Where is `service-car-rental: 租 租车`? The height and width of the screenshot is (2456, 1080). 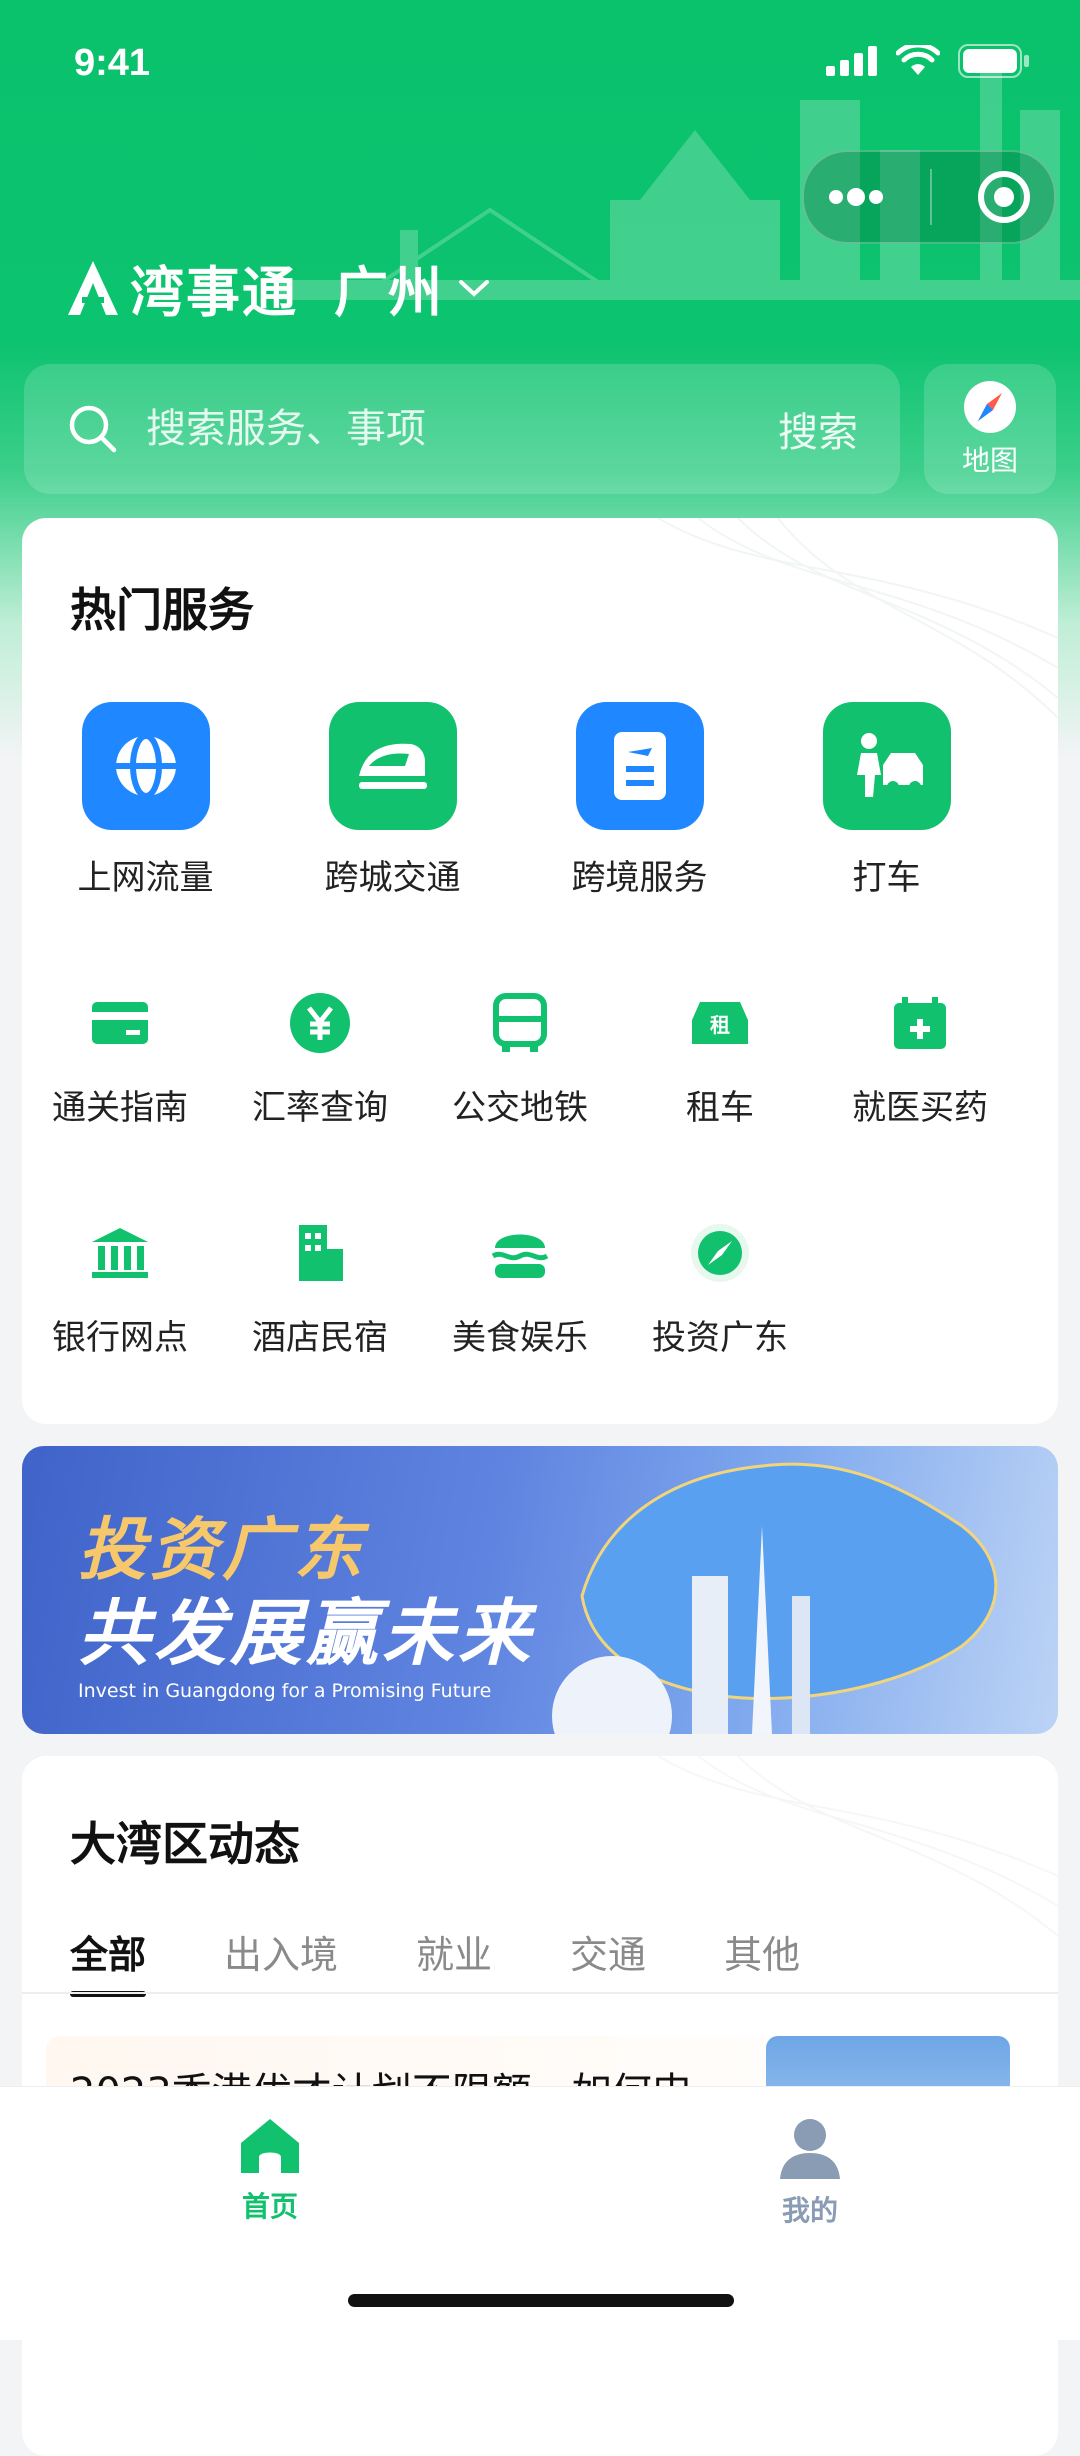 service-car-rental: 租 租车 is located at coordinates (720, 1058).